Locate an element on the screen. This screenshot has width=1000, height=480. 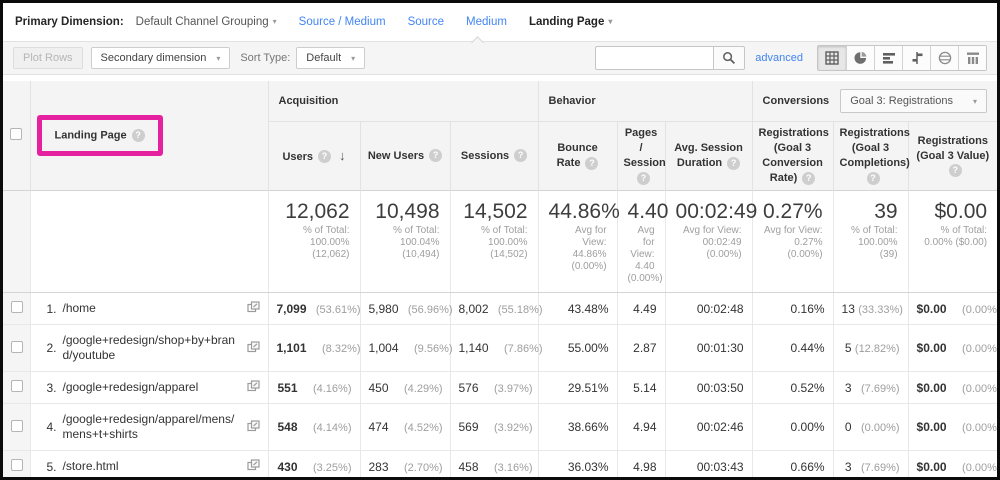
landing-page-header: Landing Page? is located at coordinates (148, 136).